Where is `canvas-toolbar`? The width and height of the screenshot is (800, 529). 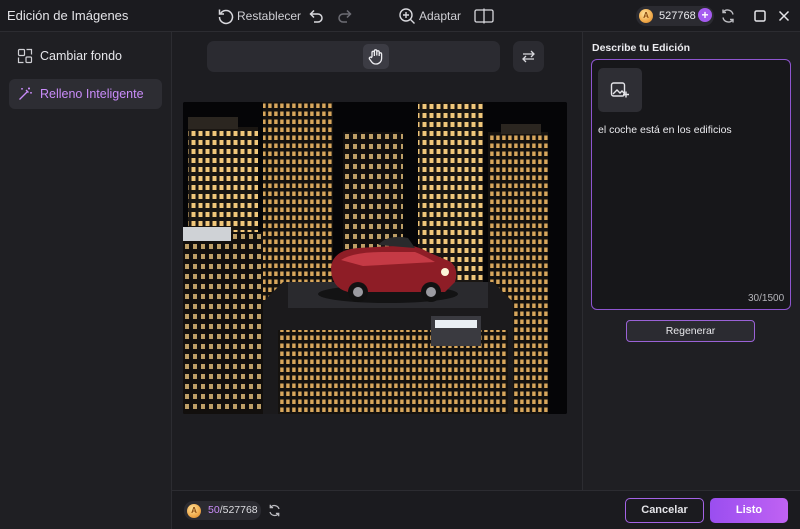
canvas-toolbar is located at coordinates (353, 56).